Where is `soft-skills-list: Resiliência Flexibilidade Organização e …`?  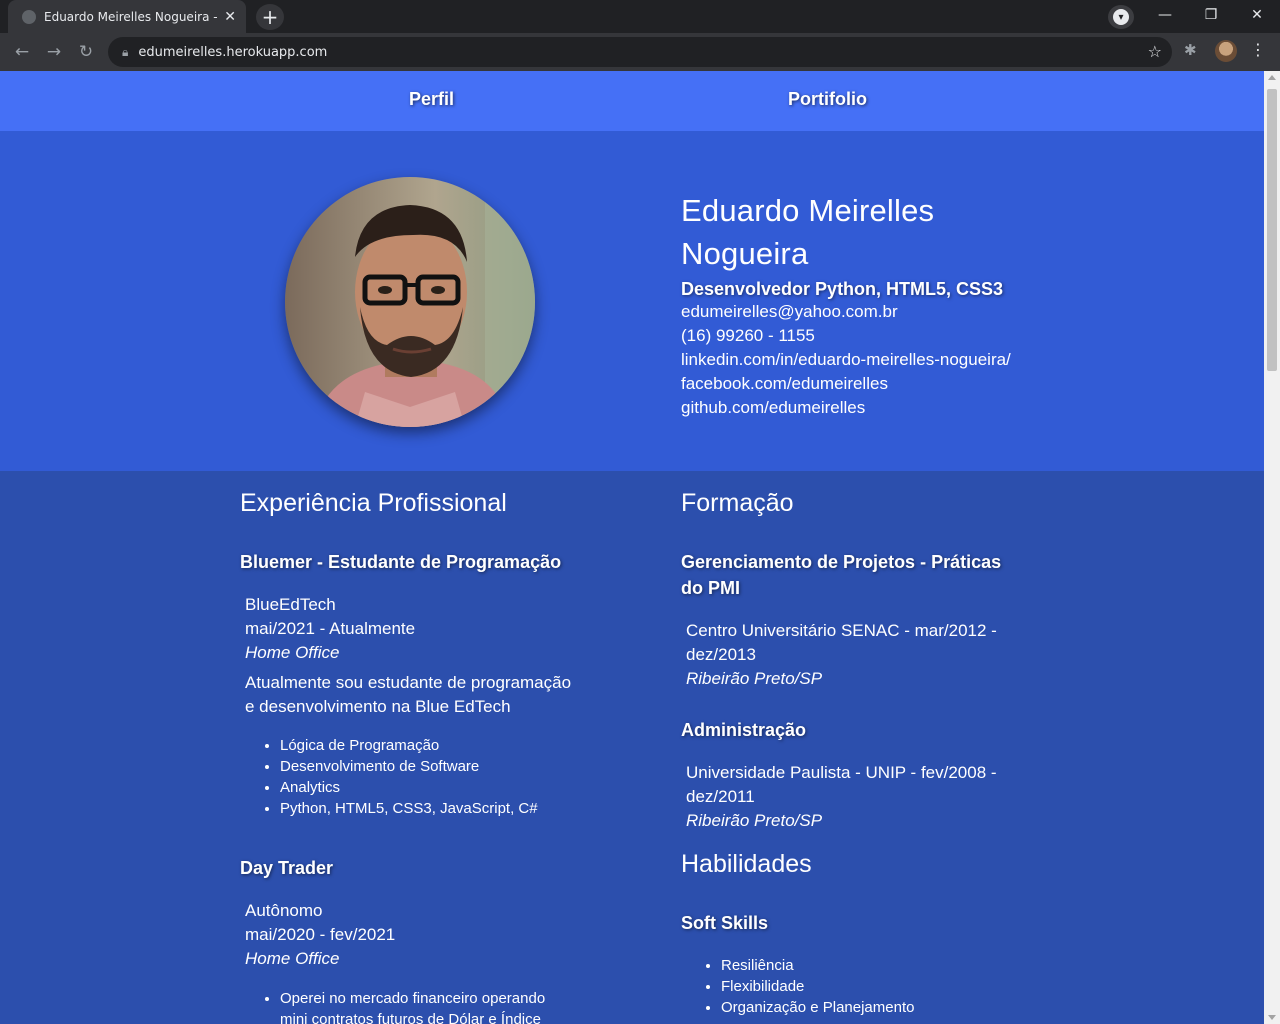
soft-skills-list: Resiliência Flexibilidade Organização e … is located at coordinates (817, 986).